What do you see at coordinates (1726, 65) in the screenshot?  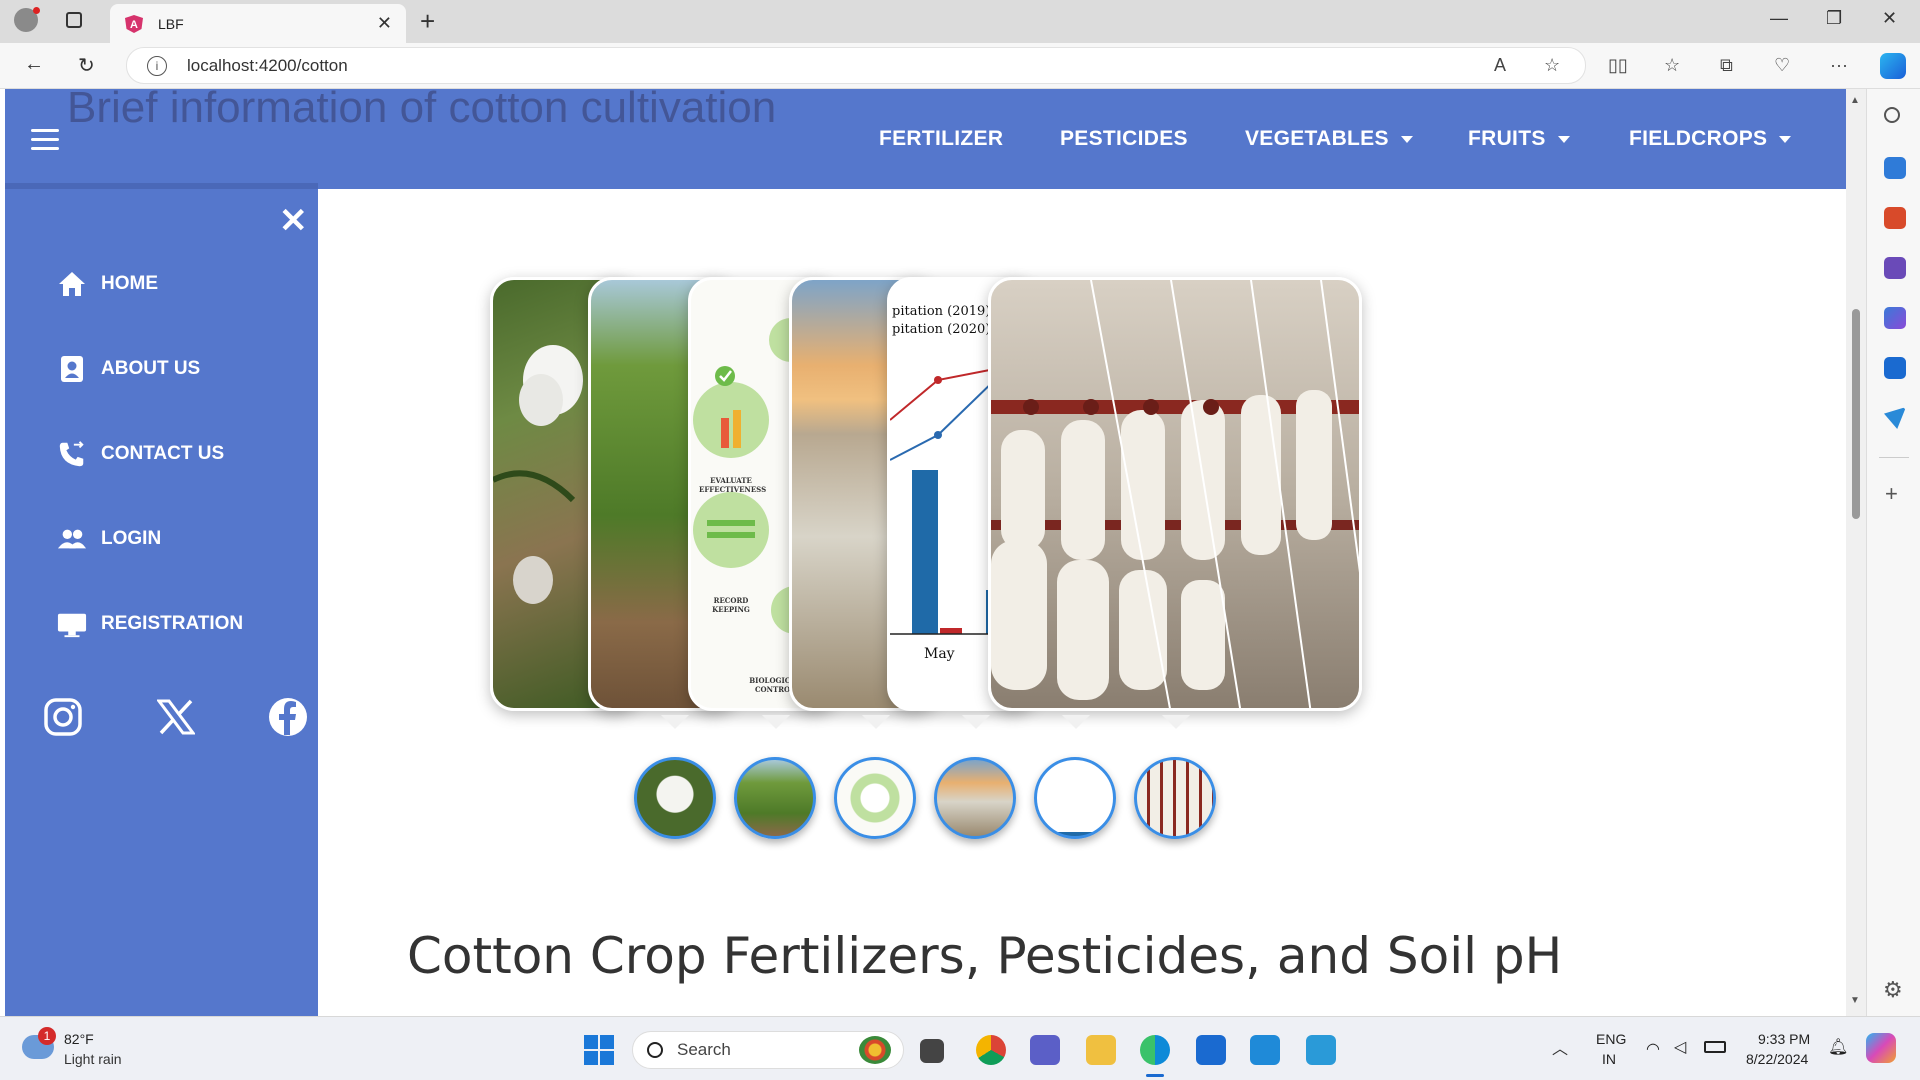 I see `collections-icon: ⧉` at bounding box center [1726, 65].